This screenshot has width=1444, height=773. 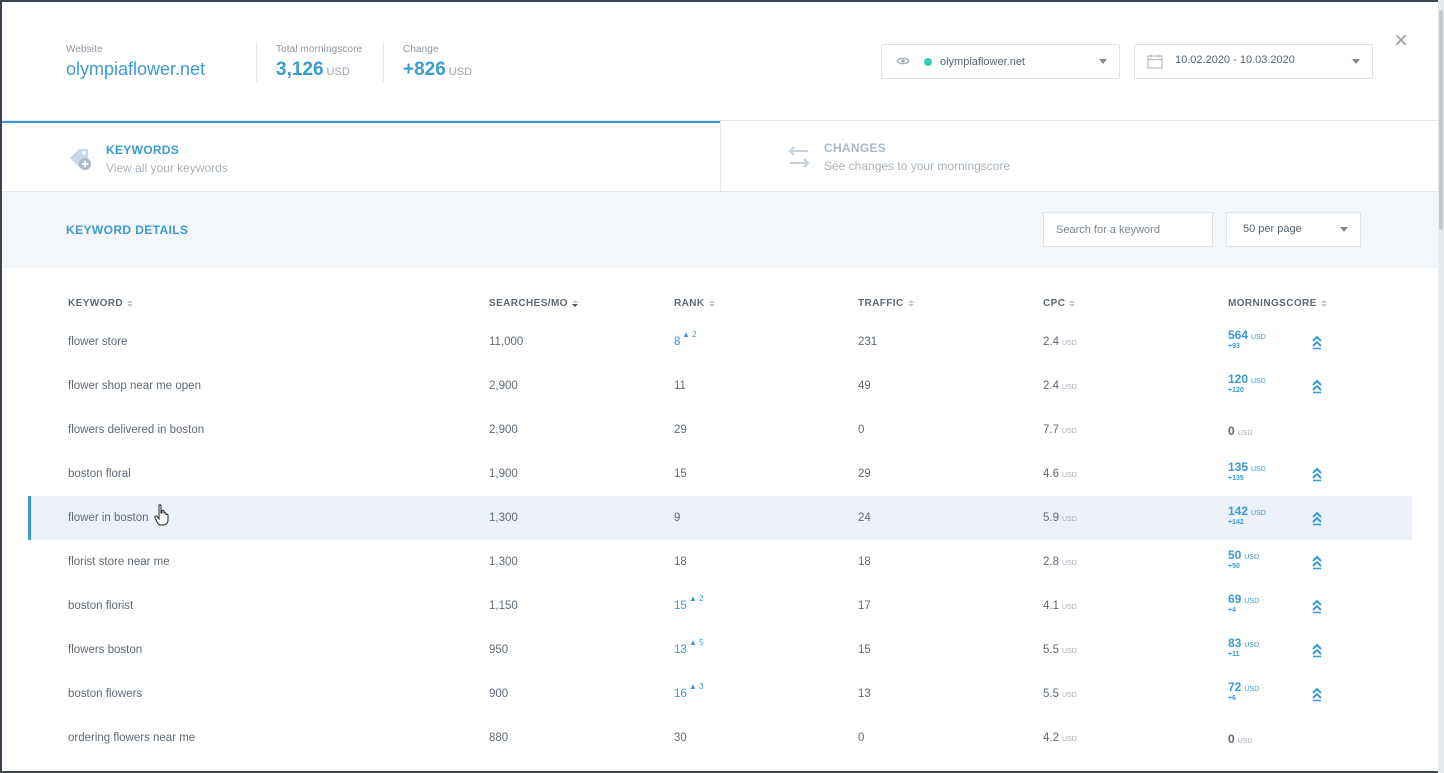 I want to click on date-range-select: 10.02.2020 - 10.03.2020, so click(x=1253, y=61).